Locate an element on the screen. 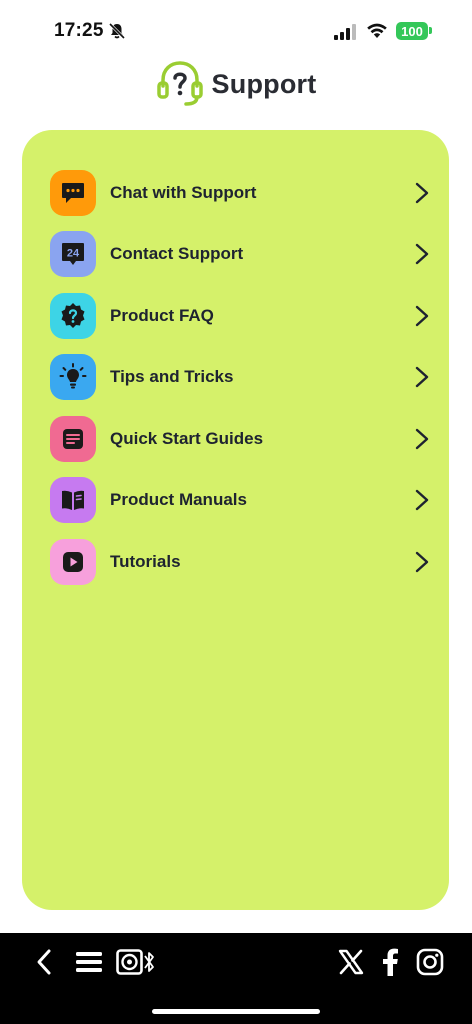 This screenshot has height=1024, width=472. instagram-icon is located at coordinates (430, 962).